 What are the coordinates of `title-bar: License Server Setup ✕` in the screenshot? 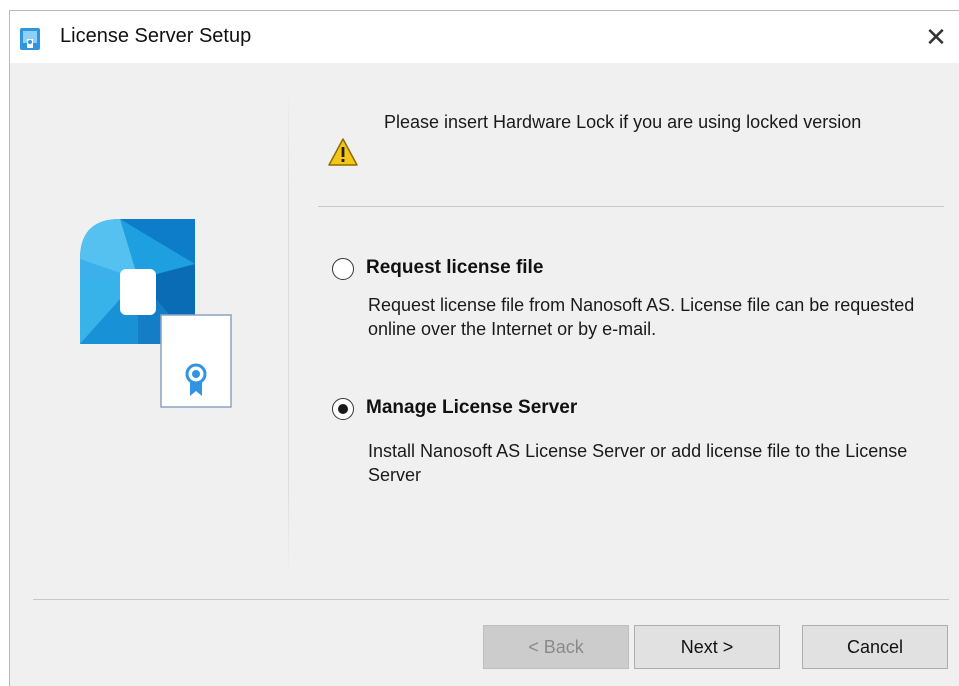 It's located at (484, 37).